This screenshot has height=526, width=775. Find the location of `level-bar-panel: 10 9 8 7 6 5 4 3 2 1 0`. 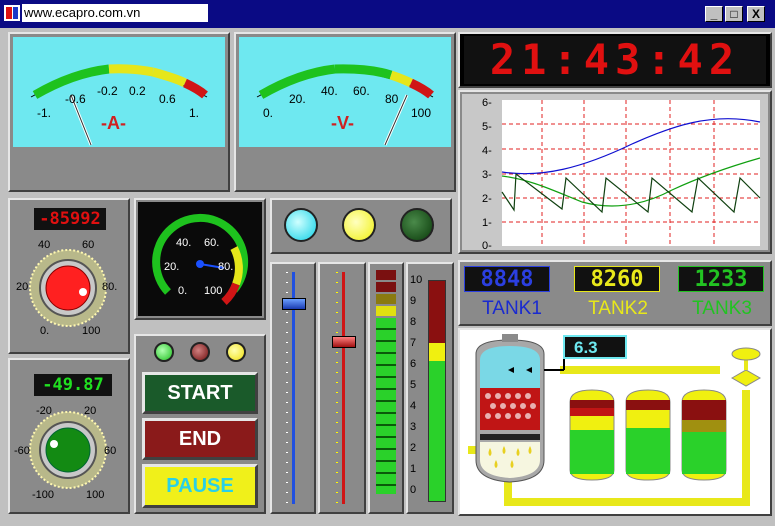

level-bar-panel: 10 9 8 7 6 5 4 3 2 1 0 is located at coordinates (430, 388).